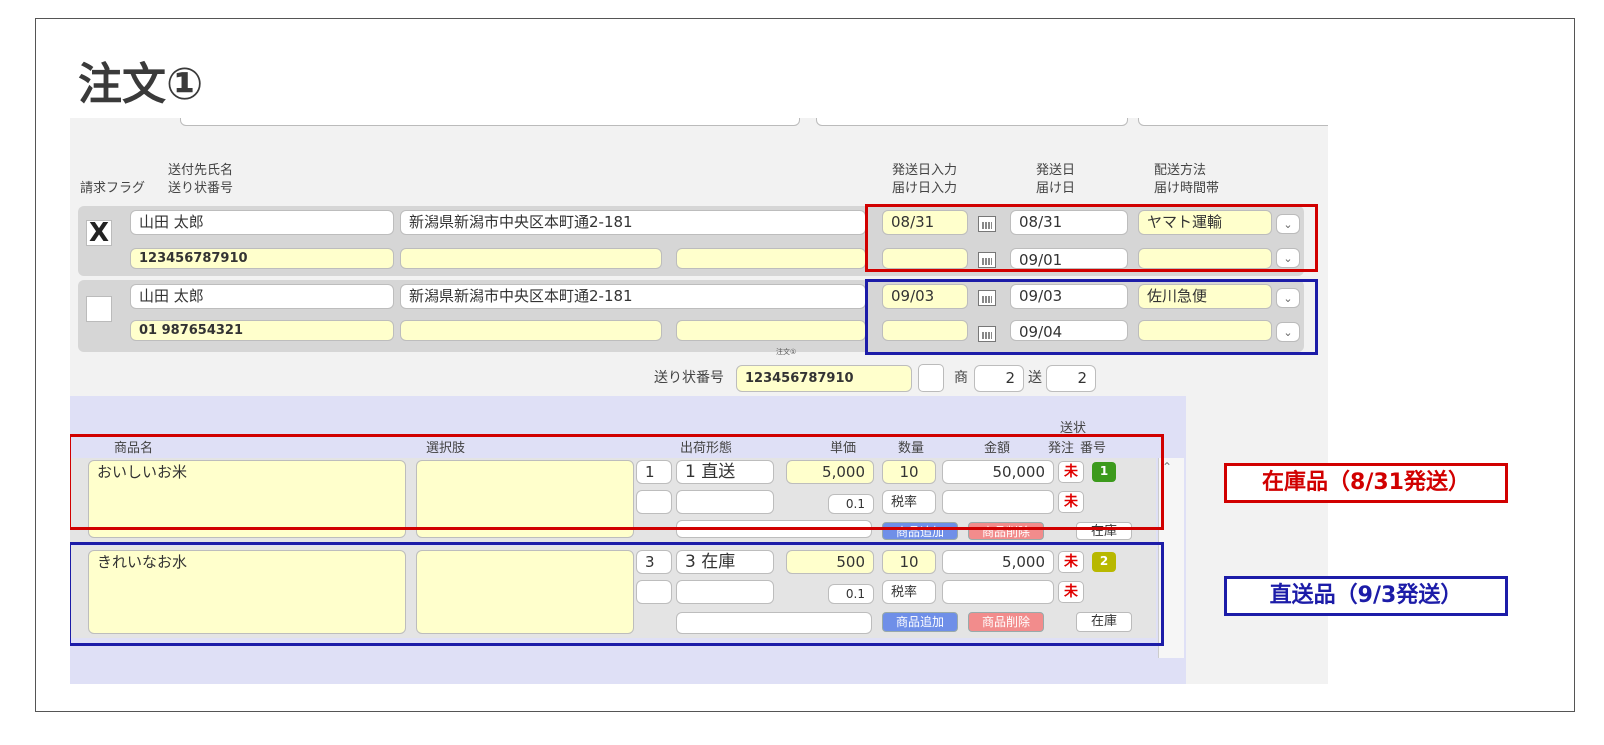 The width and height of the screenshot is (1604, 745). I want to click on tiny-label: 注文①, so click(786, 352).